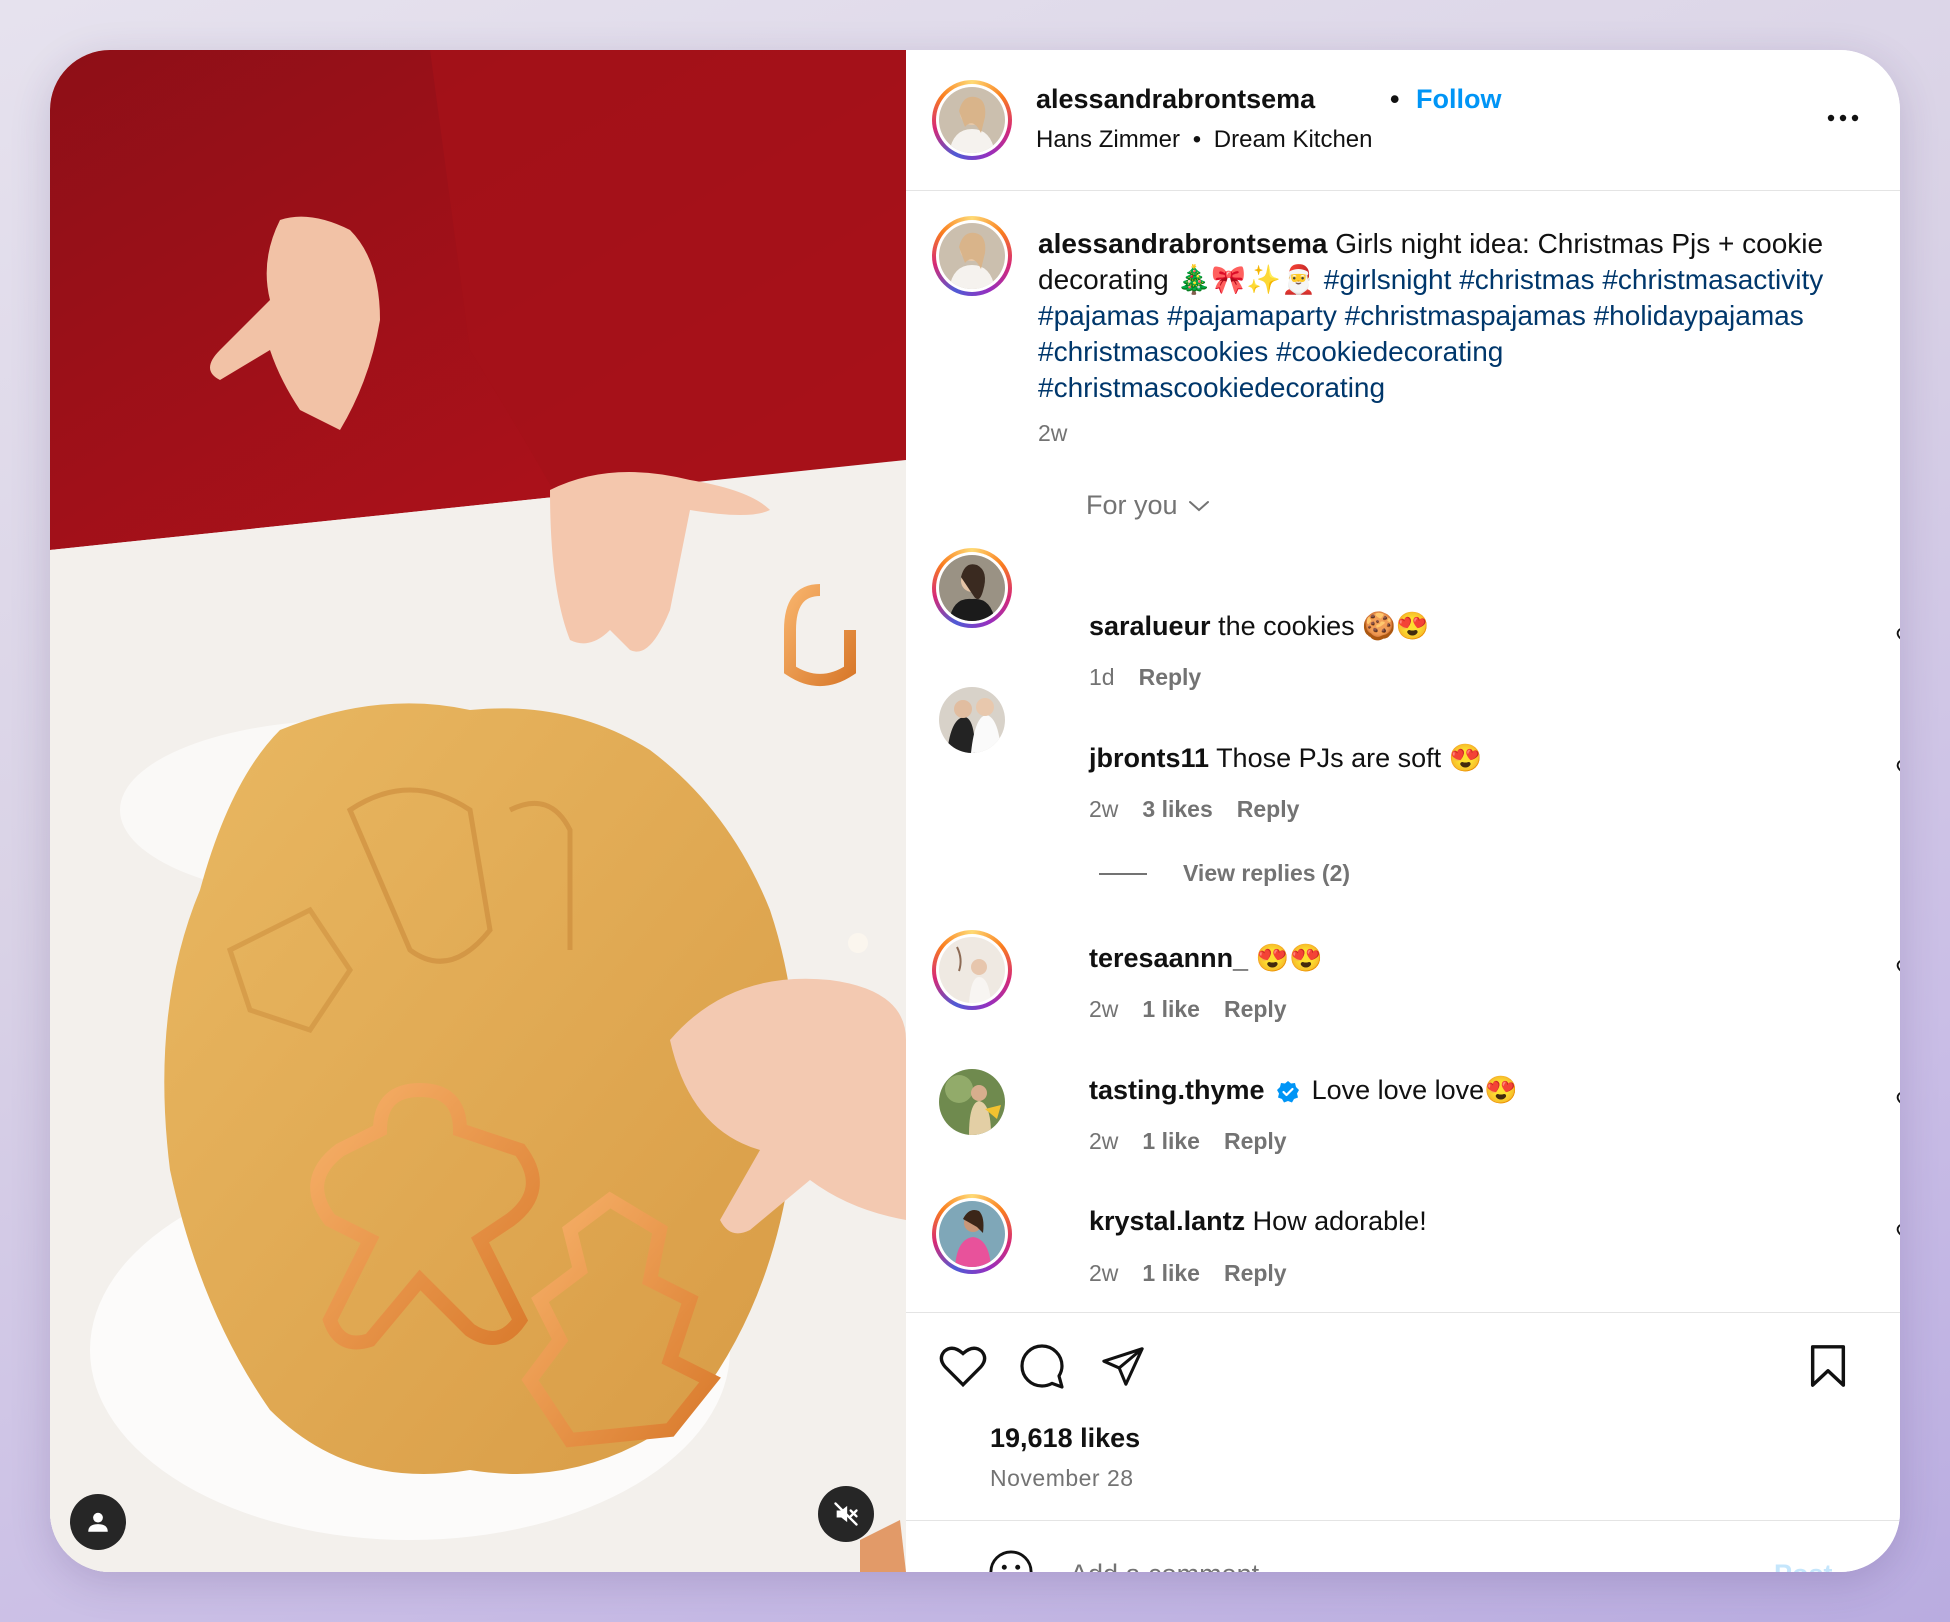 Image resolution: width=1950 pixels, height=1622 pixels. I want to click on share-button, so click(1123, 1366).